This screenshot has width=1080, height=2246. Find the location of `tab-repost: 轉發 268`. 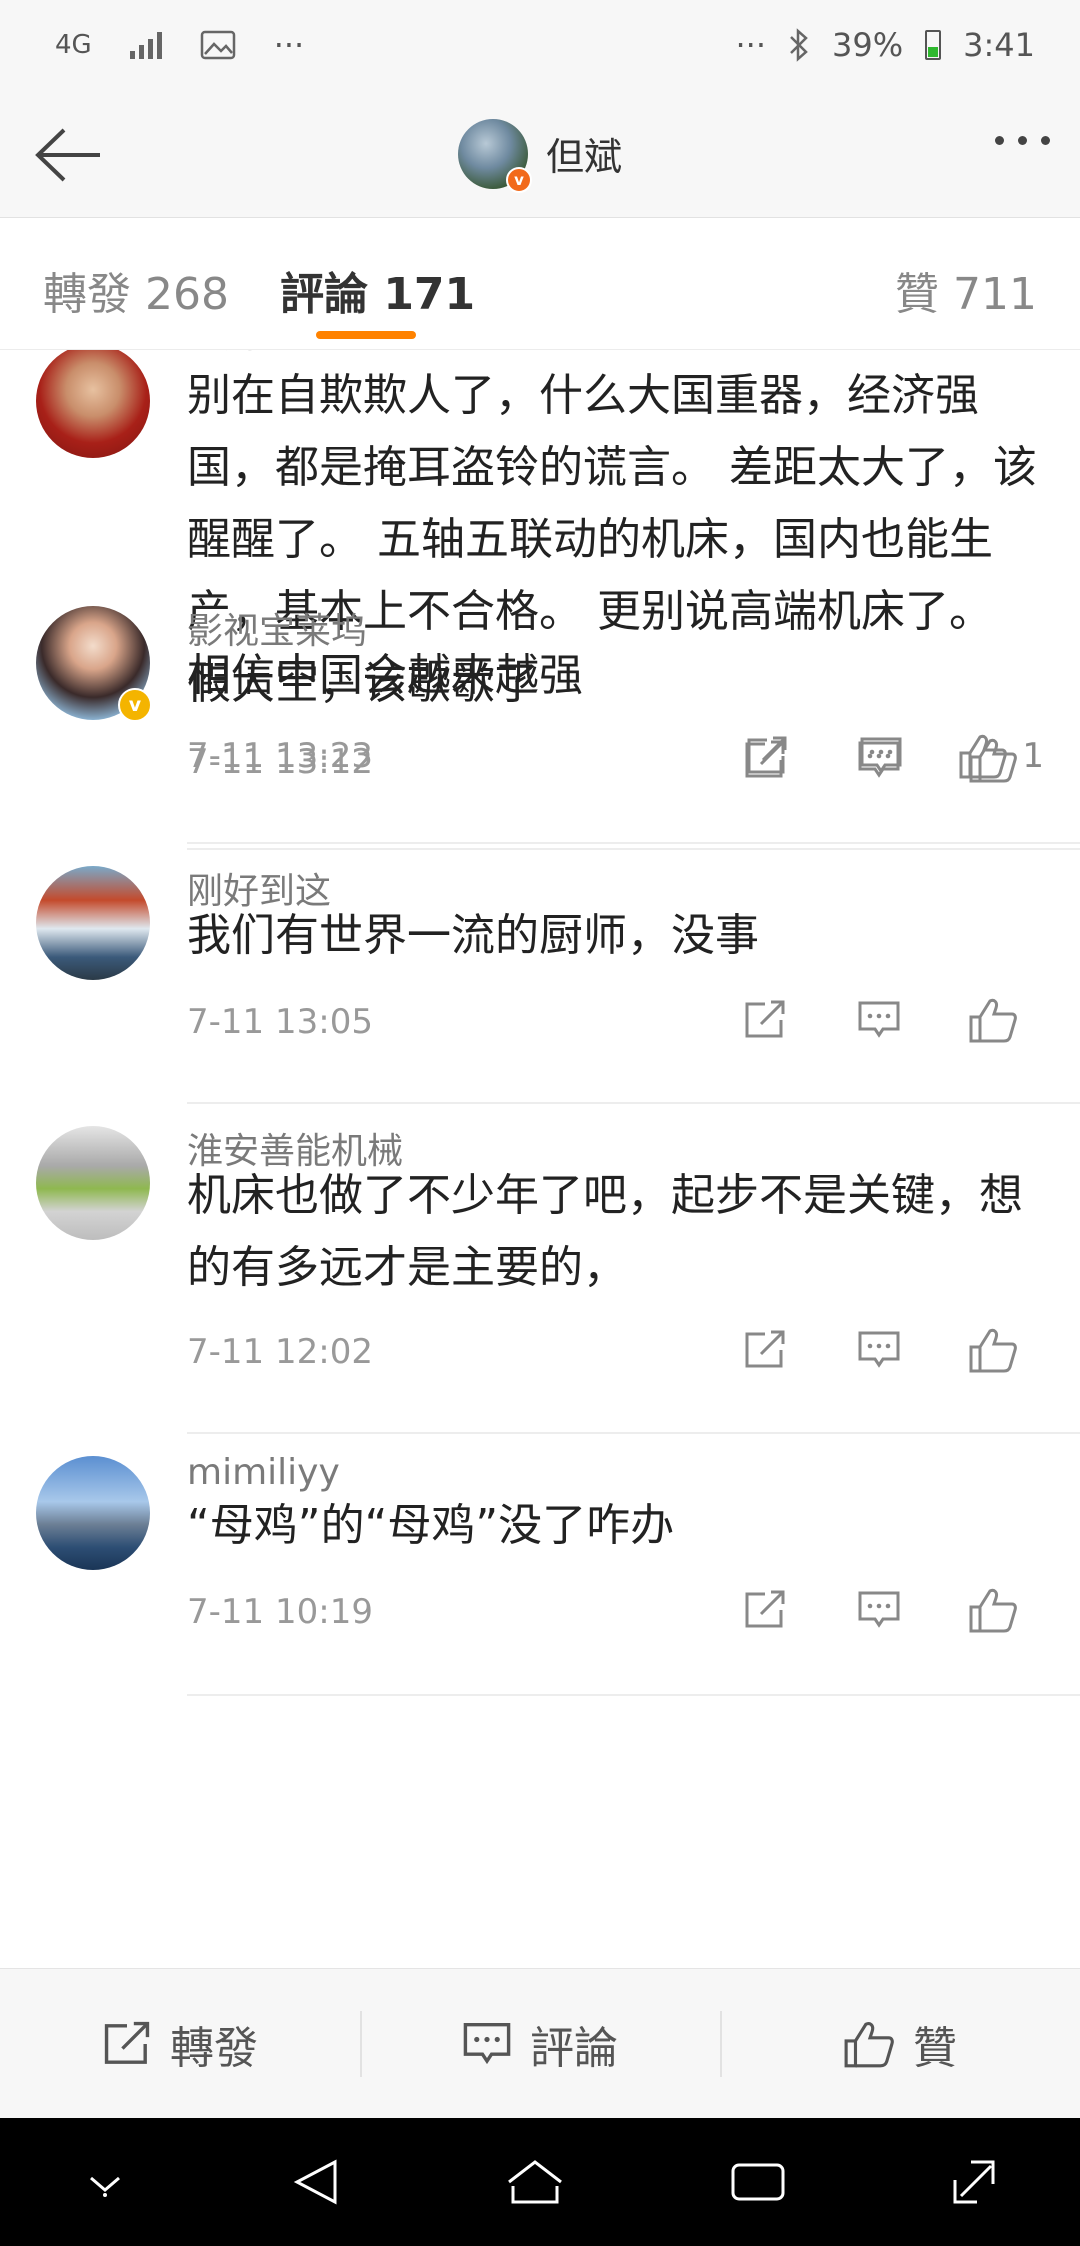

tab-repost: 轉發 268 is located at coordinates (136, 290).